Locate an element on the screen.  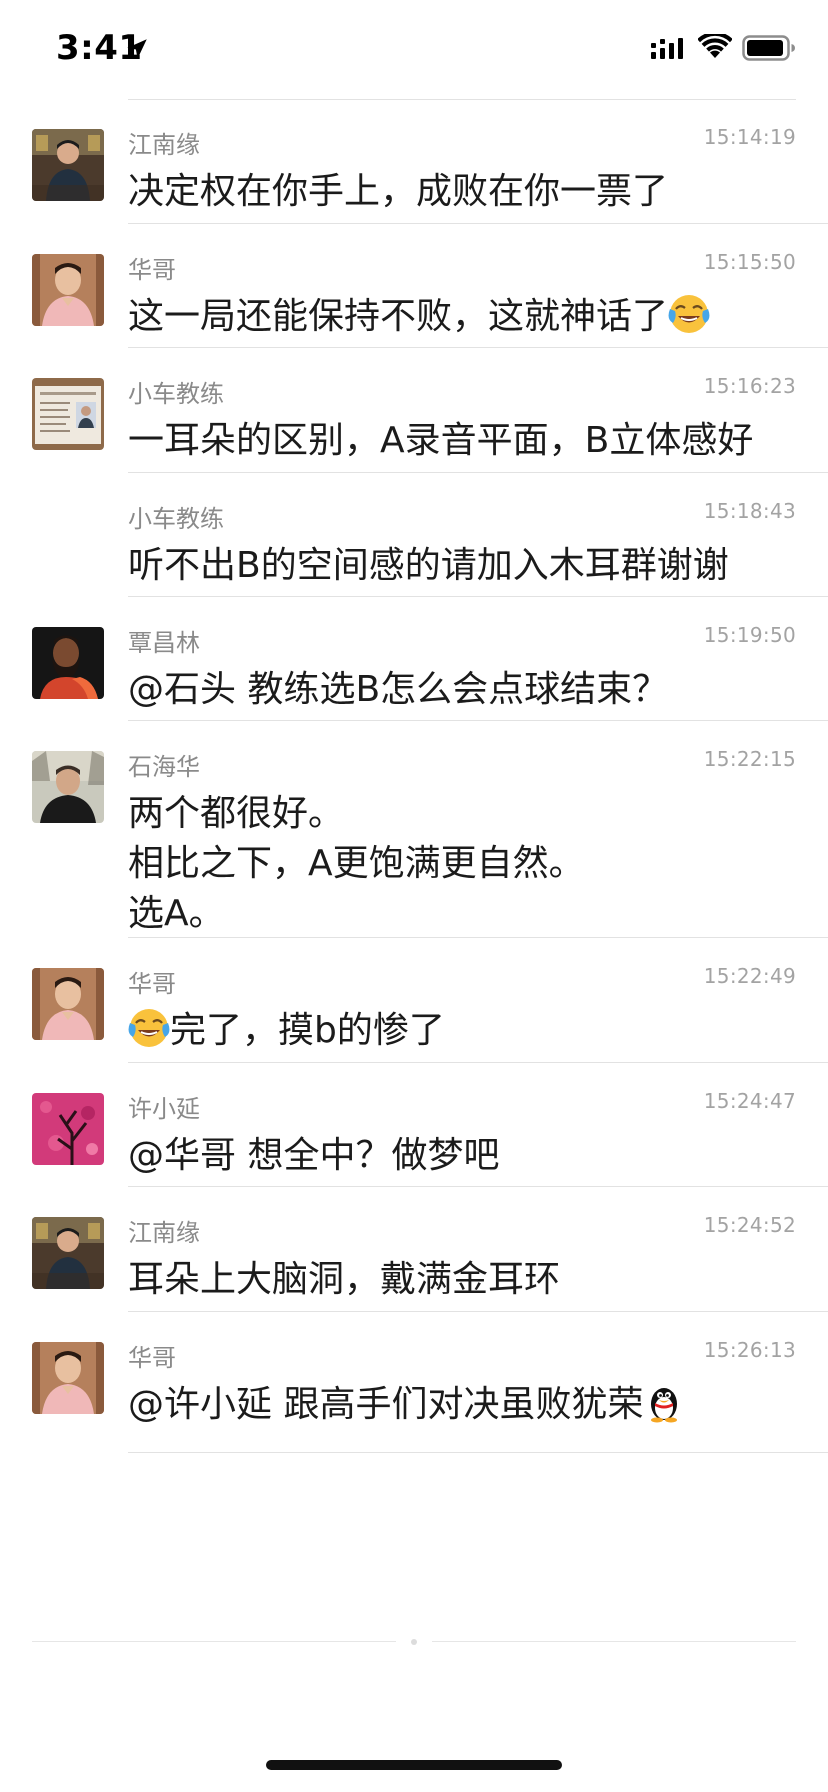
message-text-content: 耳朵上大脑洞，戴满金耳环 is located at coordinates (344, 1279).